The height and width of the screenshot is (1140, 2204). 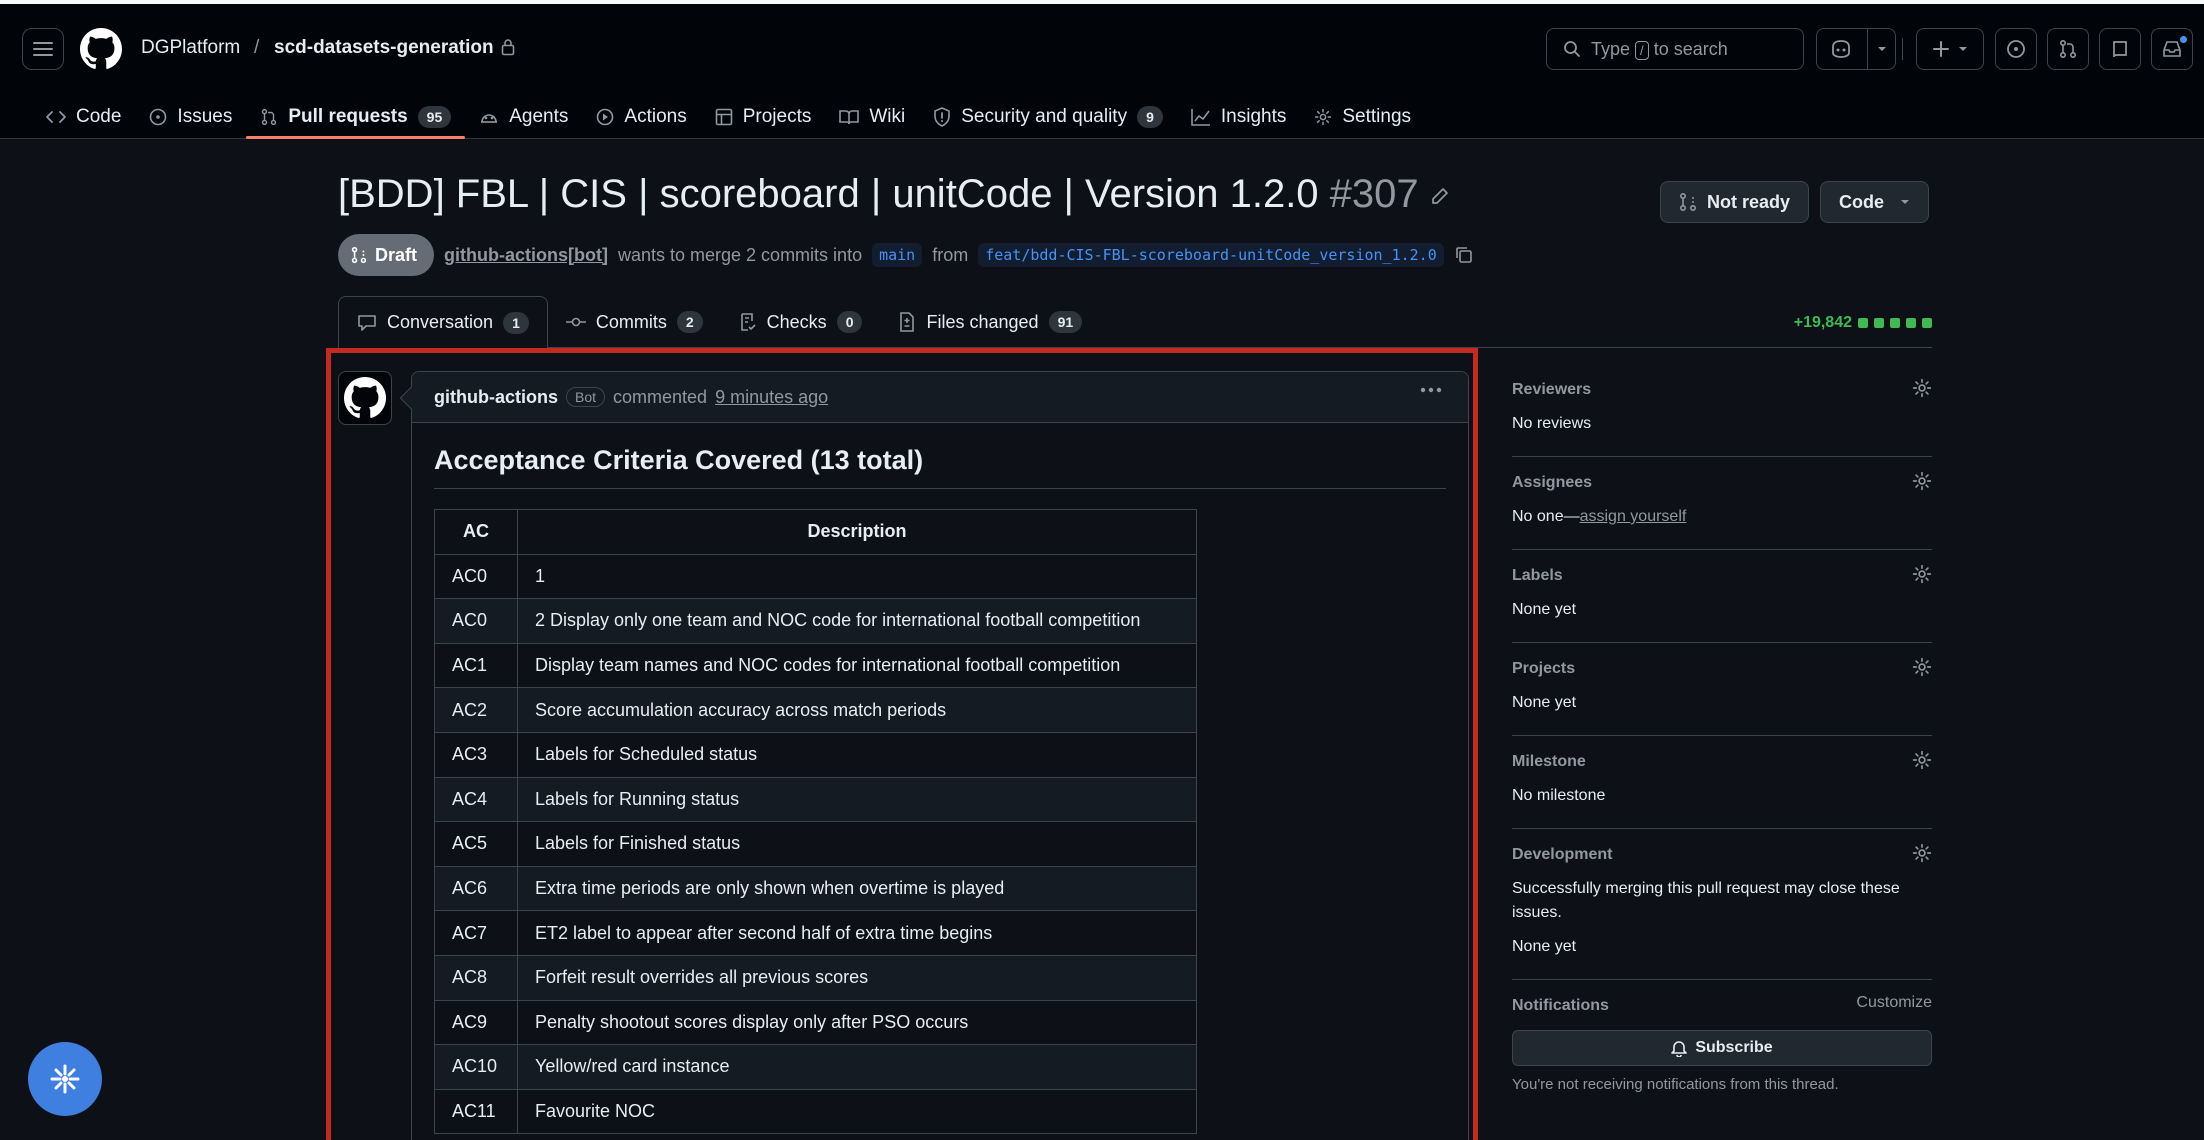 I want to click on not-ready-button: Not ready, so click(x=1735, y=202).